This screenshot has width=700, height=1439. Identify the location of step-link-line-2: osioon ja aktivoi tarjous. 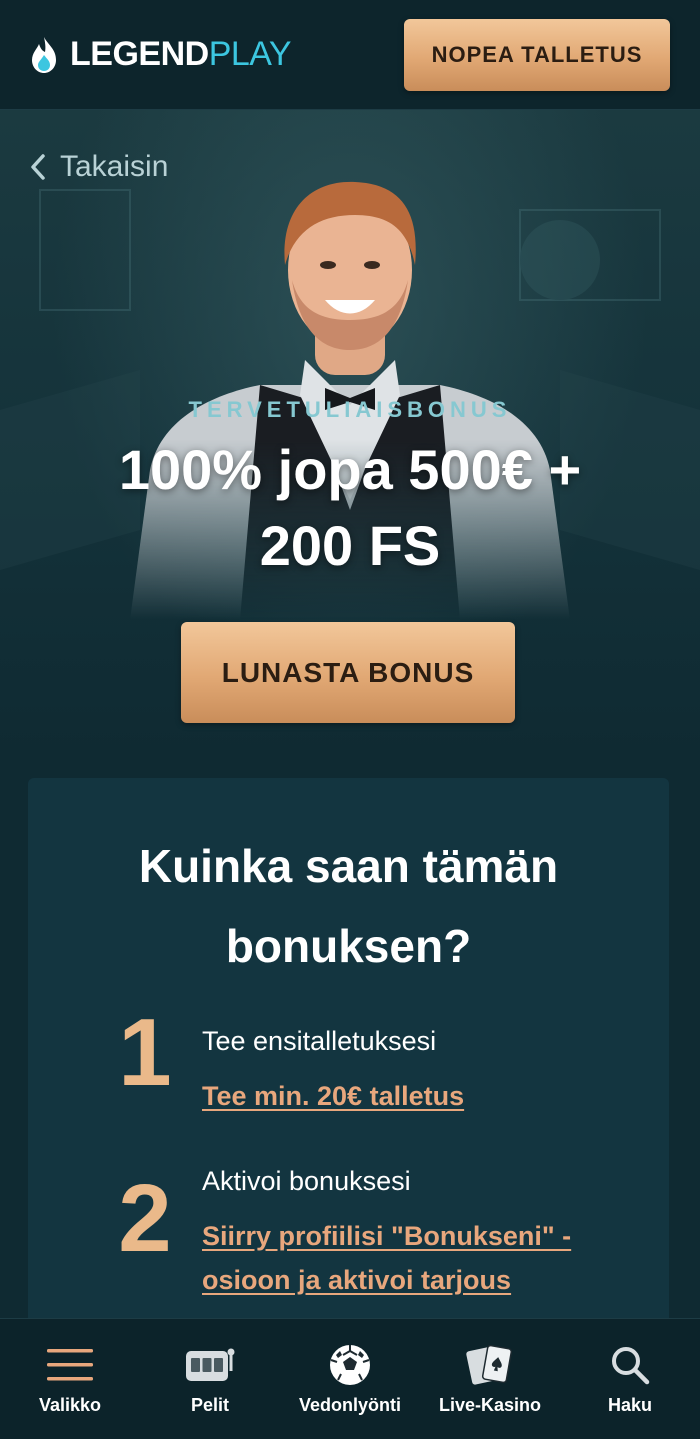
(357, 1280).